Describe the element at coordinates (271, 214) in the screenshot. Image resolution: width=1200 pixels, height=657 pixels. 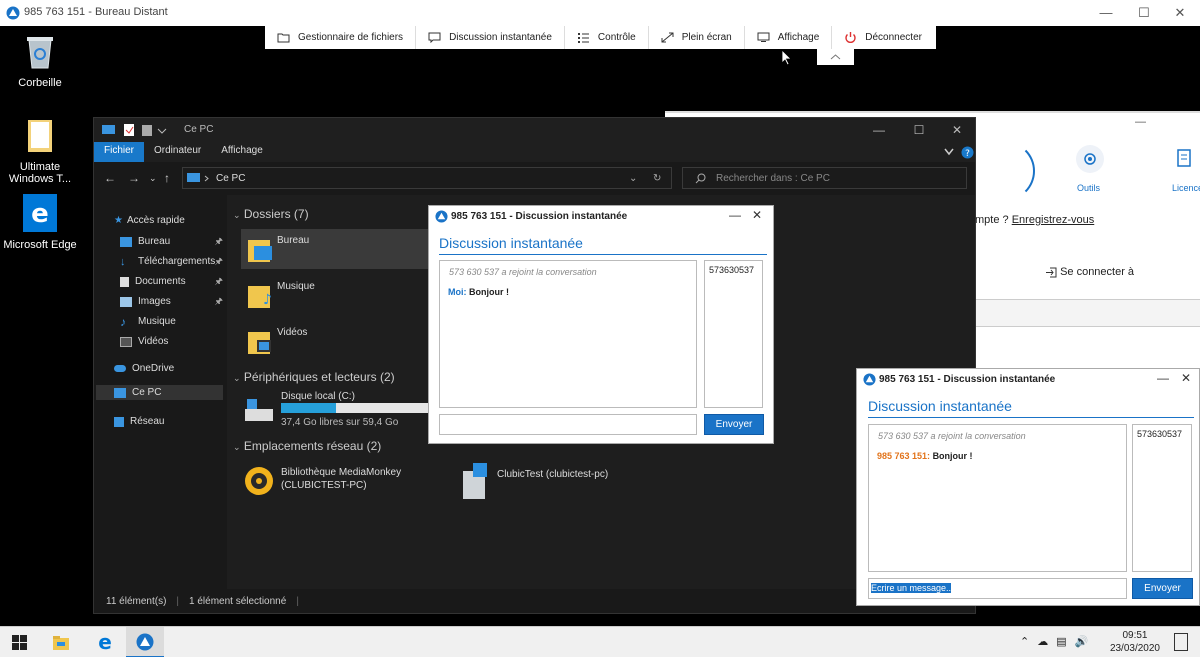
I see `group-header-dossiers: ⌄ Dossiers (7)` at that location.